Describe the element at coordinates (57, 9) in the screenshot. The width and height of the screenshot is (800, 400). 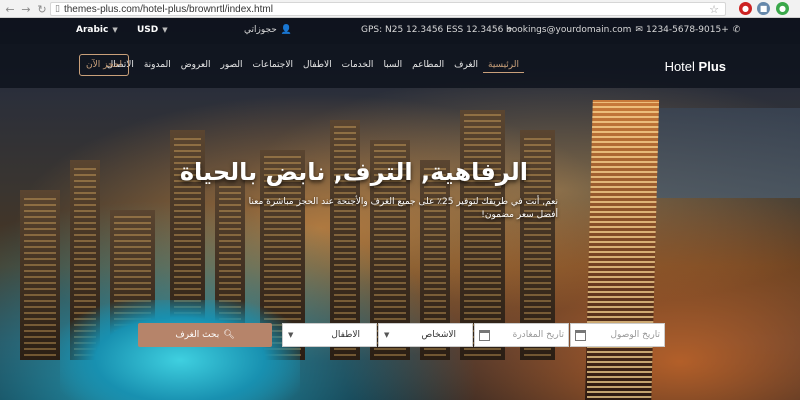
I see `page-icon: ▯` at that location.